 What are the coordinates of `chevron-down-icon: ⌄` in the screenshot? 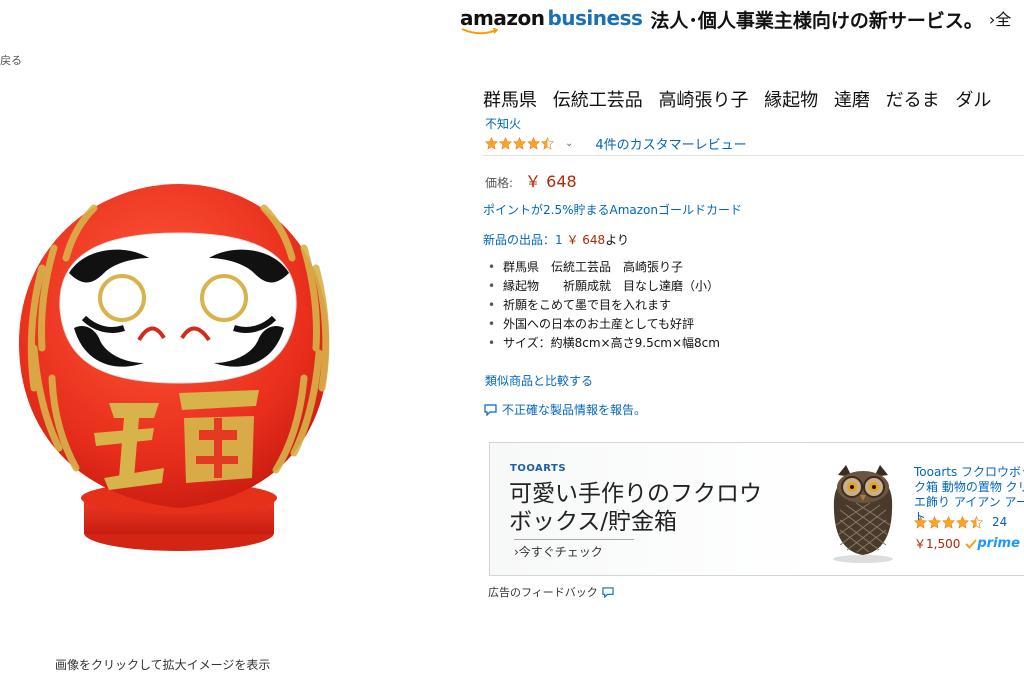 It's located at (569, 143).